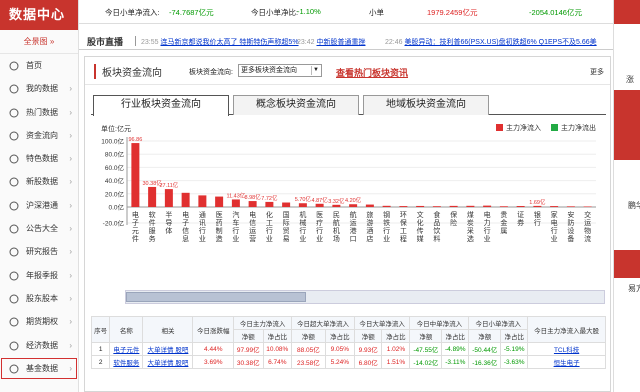 The width and height of the screenshot is (640, 392). Describe the element at coordinates (42, 89) in the screenshot. I see `sidebar-item-label: 我的数据` at that location.